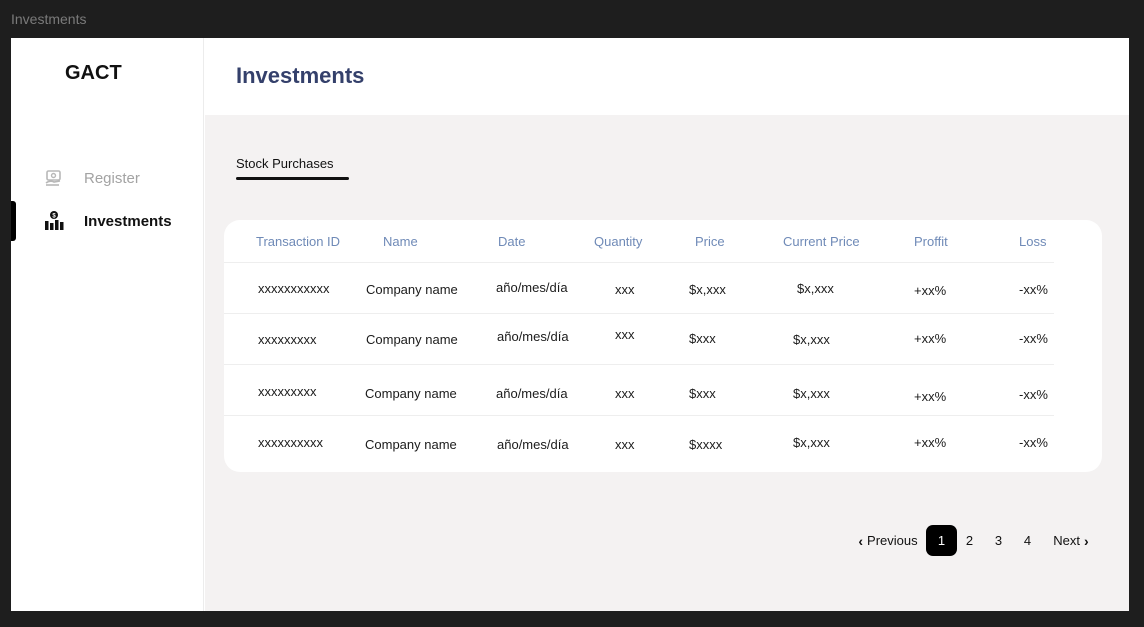 Image resolution: width=1144 pixels, height=627 pixels. What do you see at coordinates (1033, 241) in the screenshot?
I see `column-header-loss: Loss` at bounding box center [1033, 241].